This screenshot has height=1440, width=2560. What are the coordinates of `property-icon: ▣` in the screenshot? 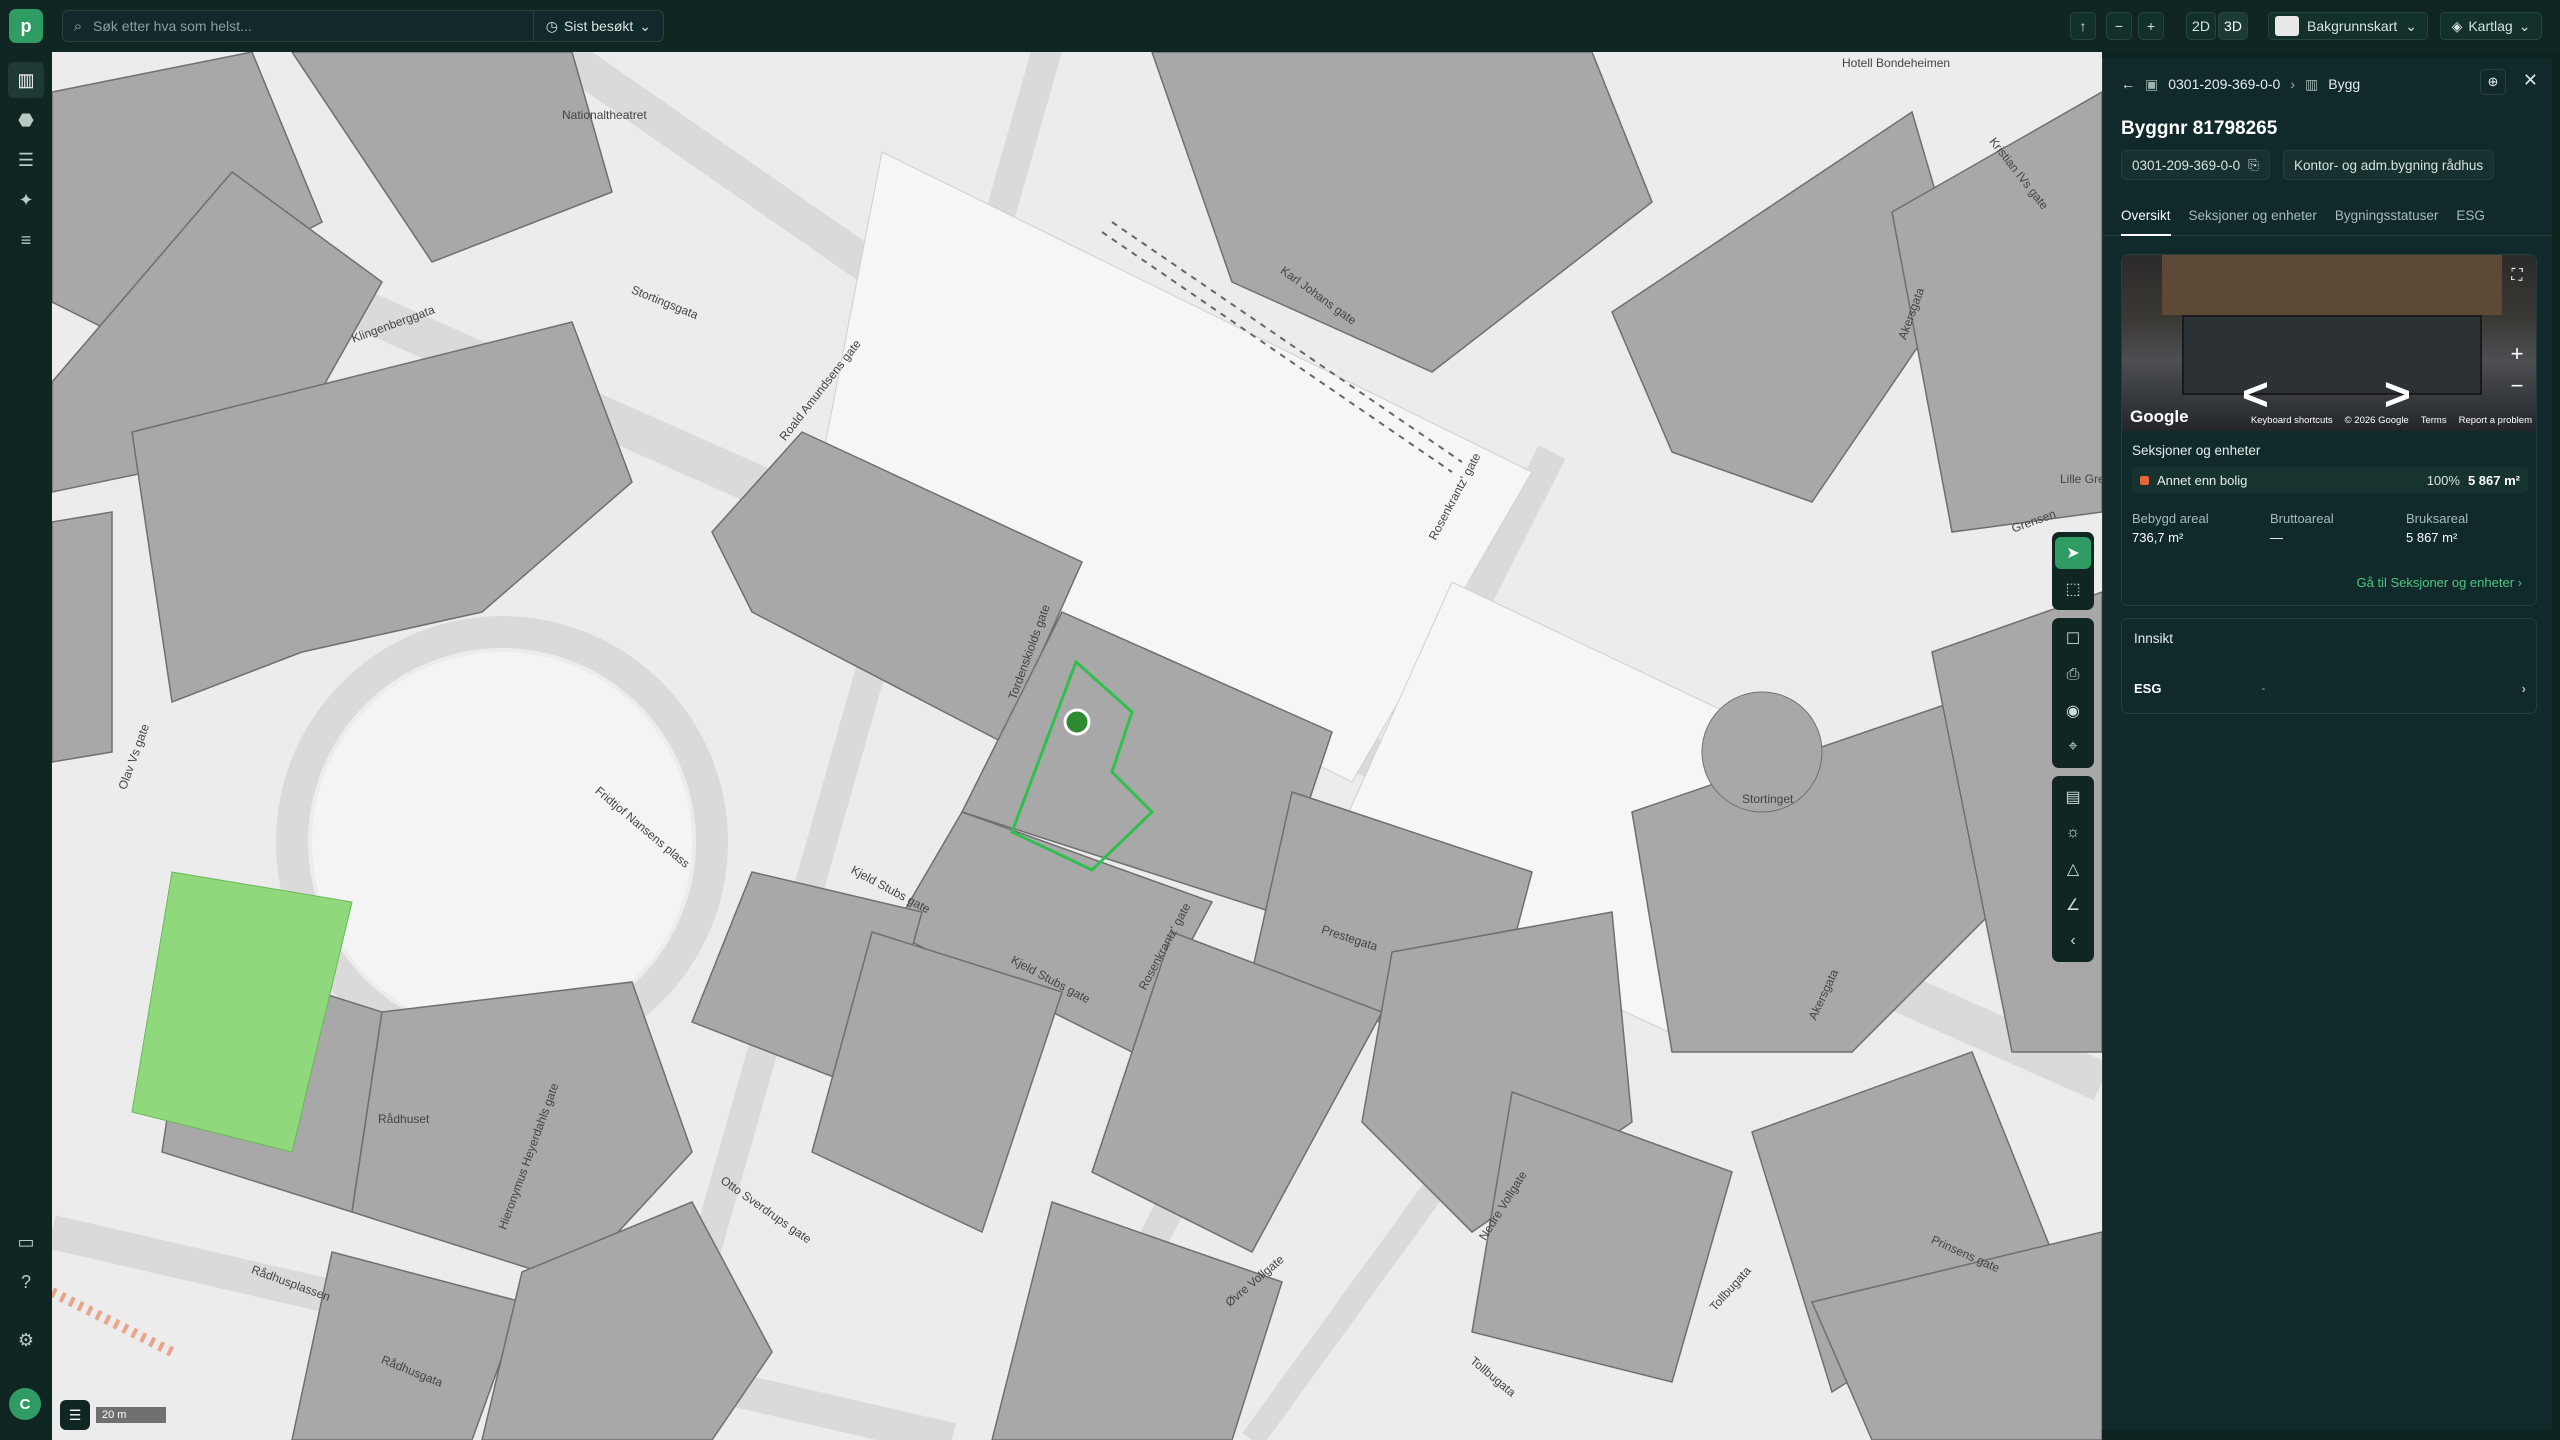 It's located at (2152, 83).